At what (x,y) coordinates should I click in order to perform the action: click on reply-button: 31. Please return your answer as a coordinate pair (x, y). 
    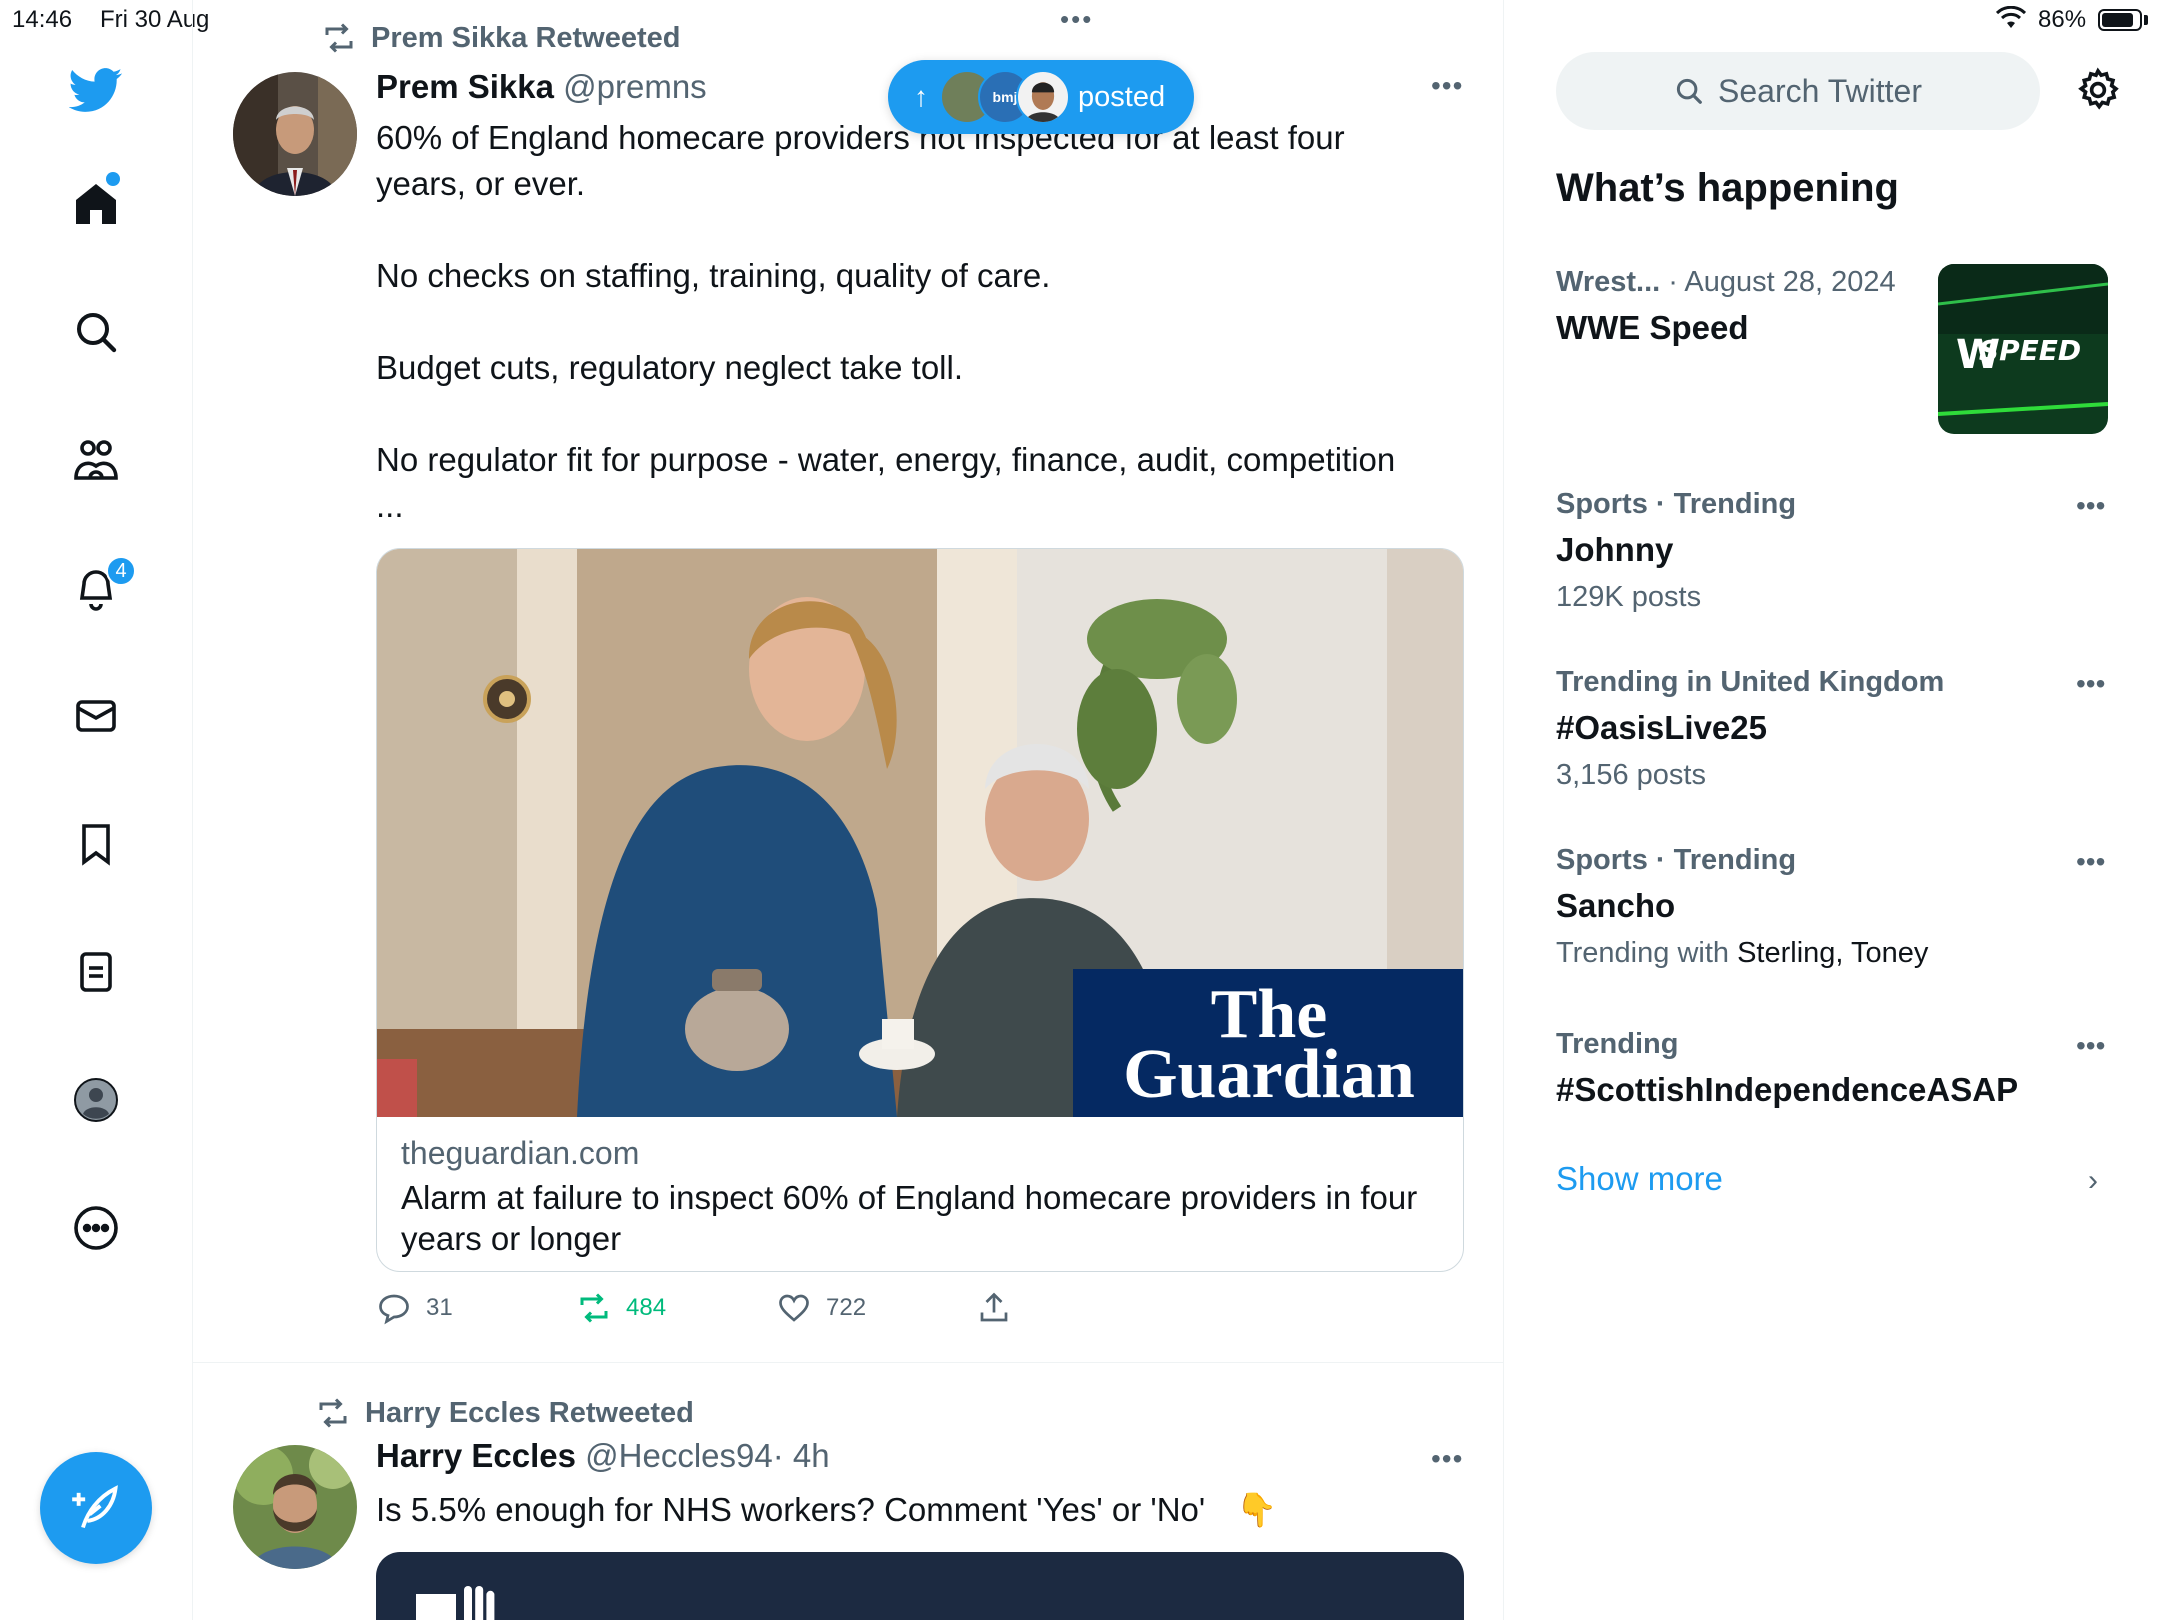
    Looking at the image, I should click on (414, 1308).